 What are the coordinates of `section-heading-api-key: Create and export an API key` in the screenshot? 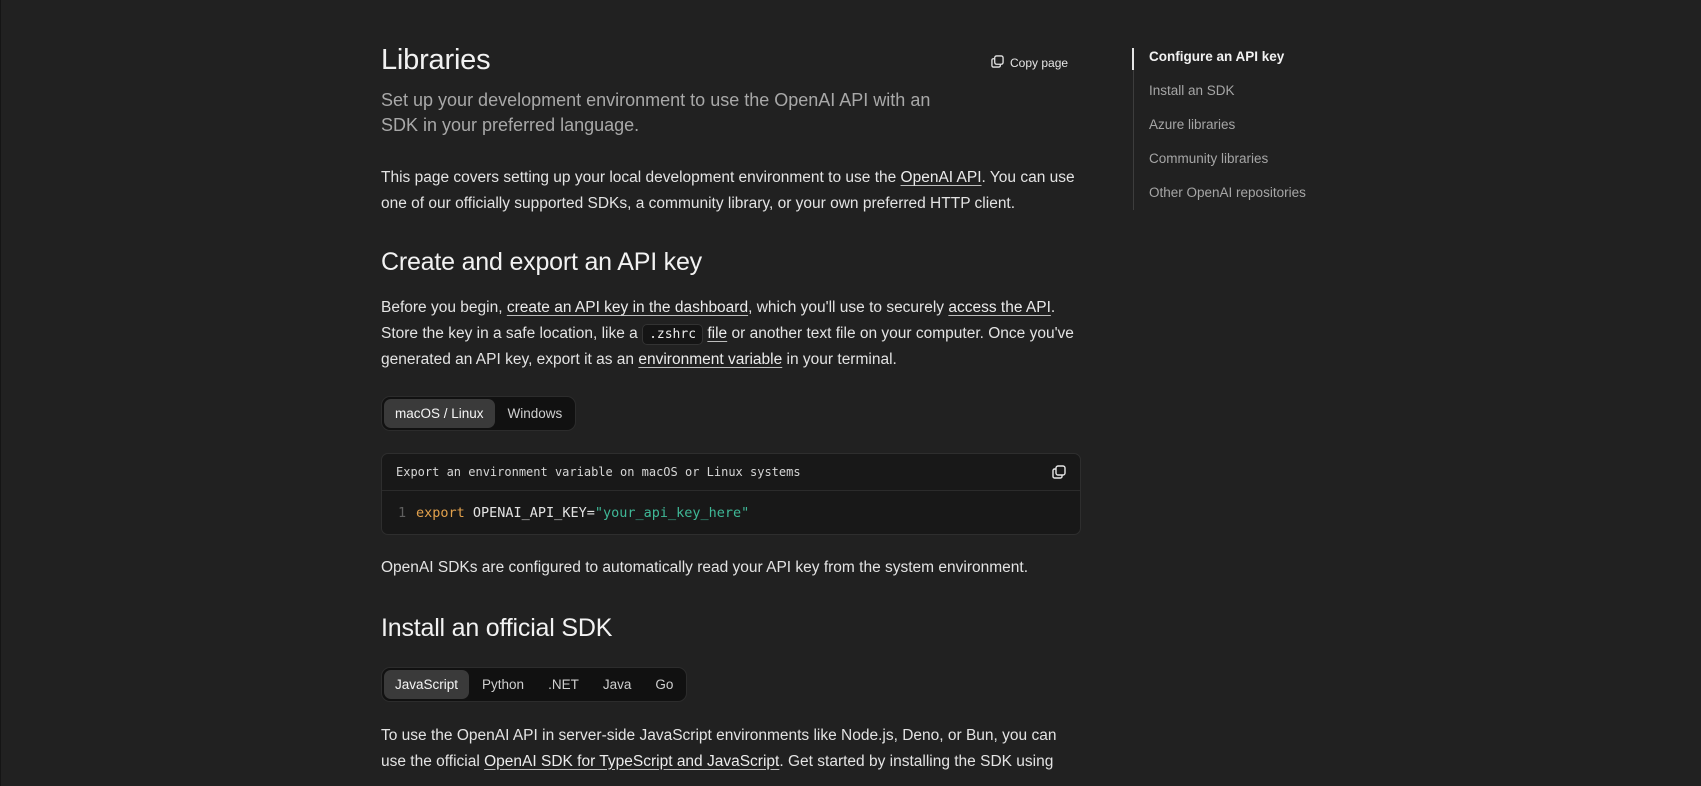 It's located at (541, 262).